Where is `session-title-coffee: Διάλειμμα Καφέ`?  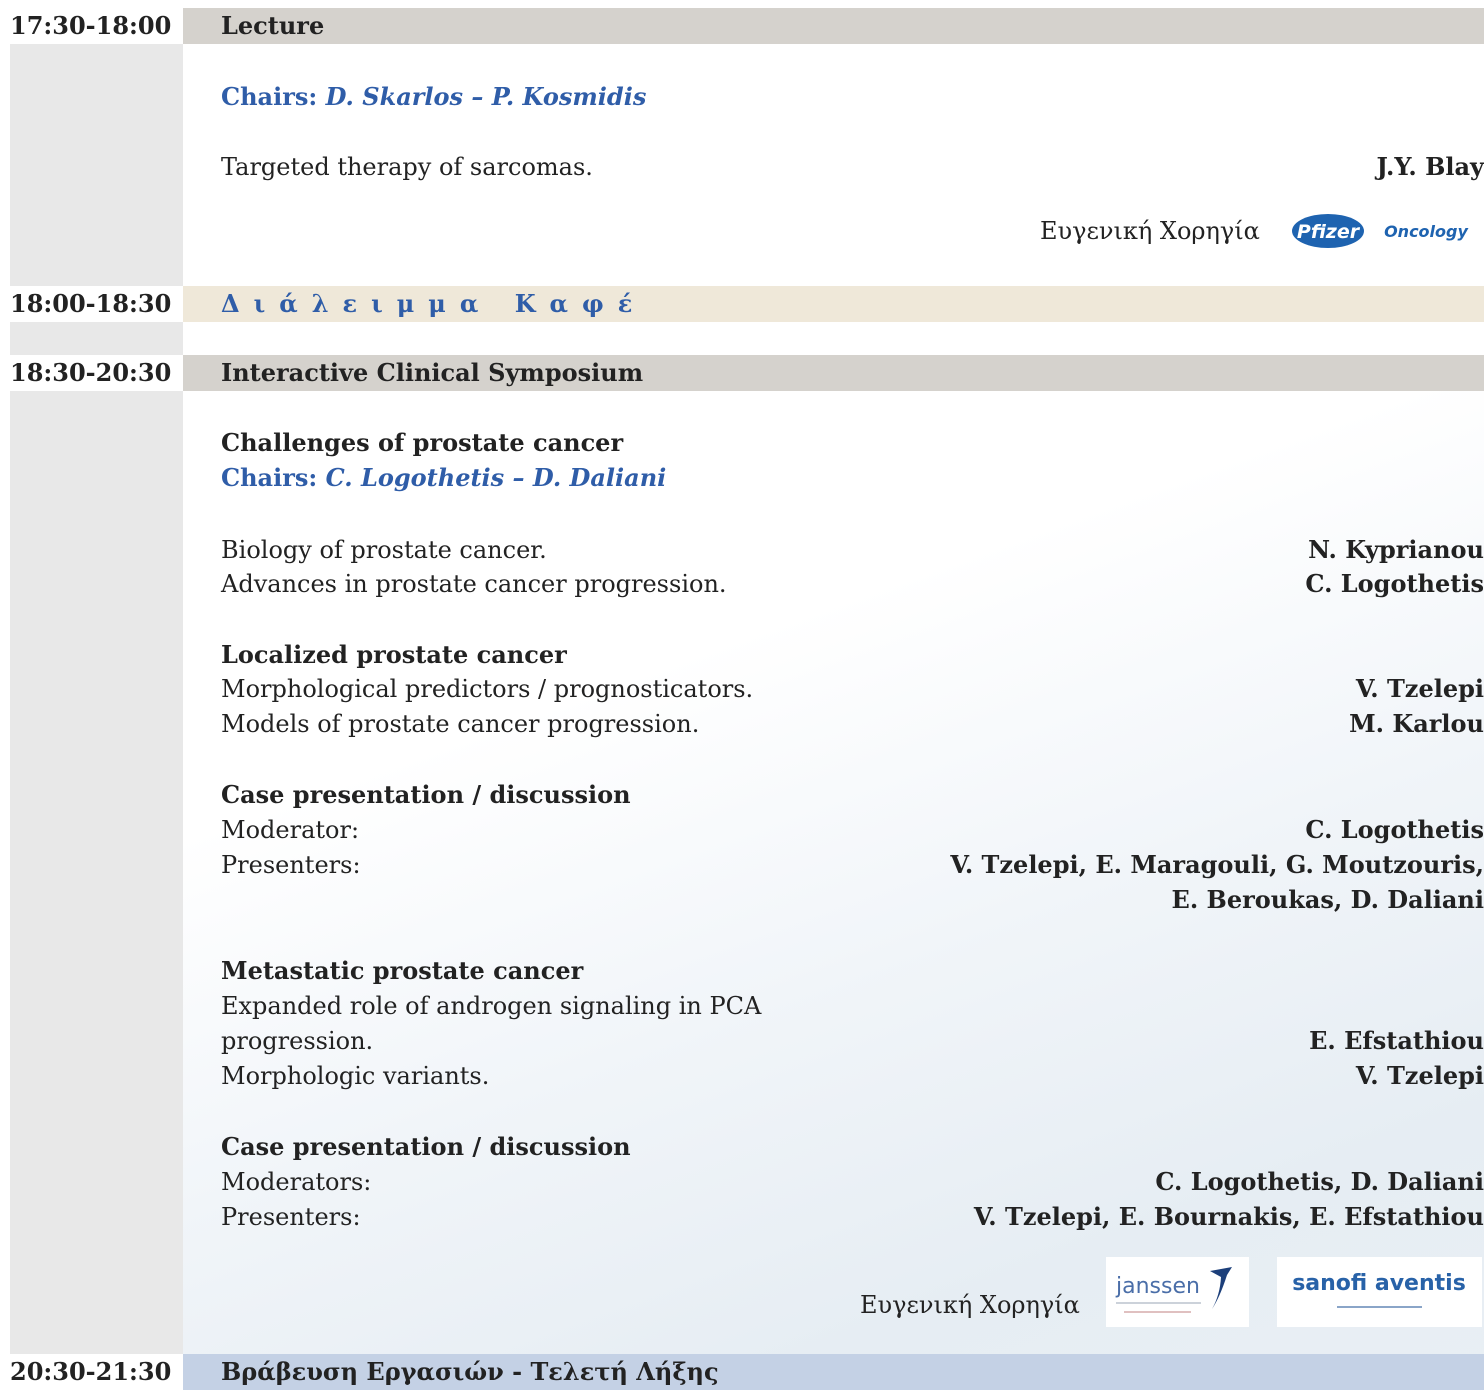
session-title-coffee: Διάλειμμα Καφέ is located at coordinates (434, 303).